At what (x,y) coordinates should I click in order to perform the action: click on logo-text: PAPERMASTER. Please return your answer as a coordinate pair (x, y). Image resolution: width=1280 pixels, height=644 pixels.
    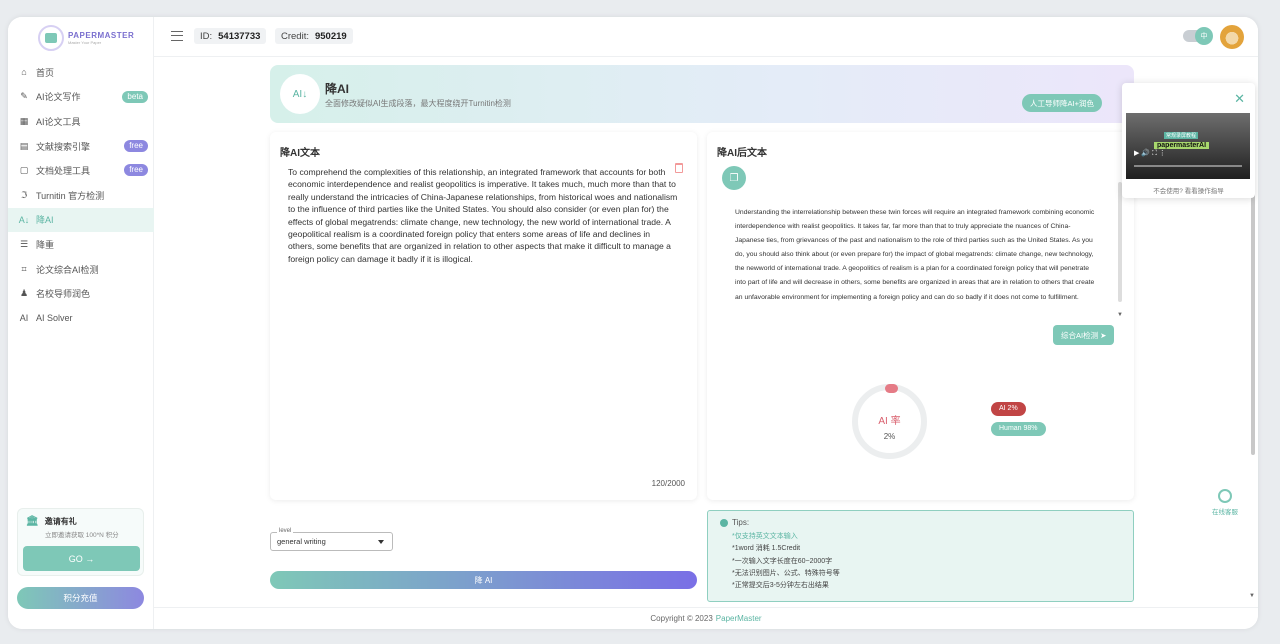
    Looking at the image, I should click on (101, 35).